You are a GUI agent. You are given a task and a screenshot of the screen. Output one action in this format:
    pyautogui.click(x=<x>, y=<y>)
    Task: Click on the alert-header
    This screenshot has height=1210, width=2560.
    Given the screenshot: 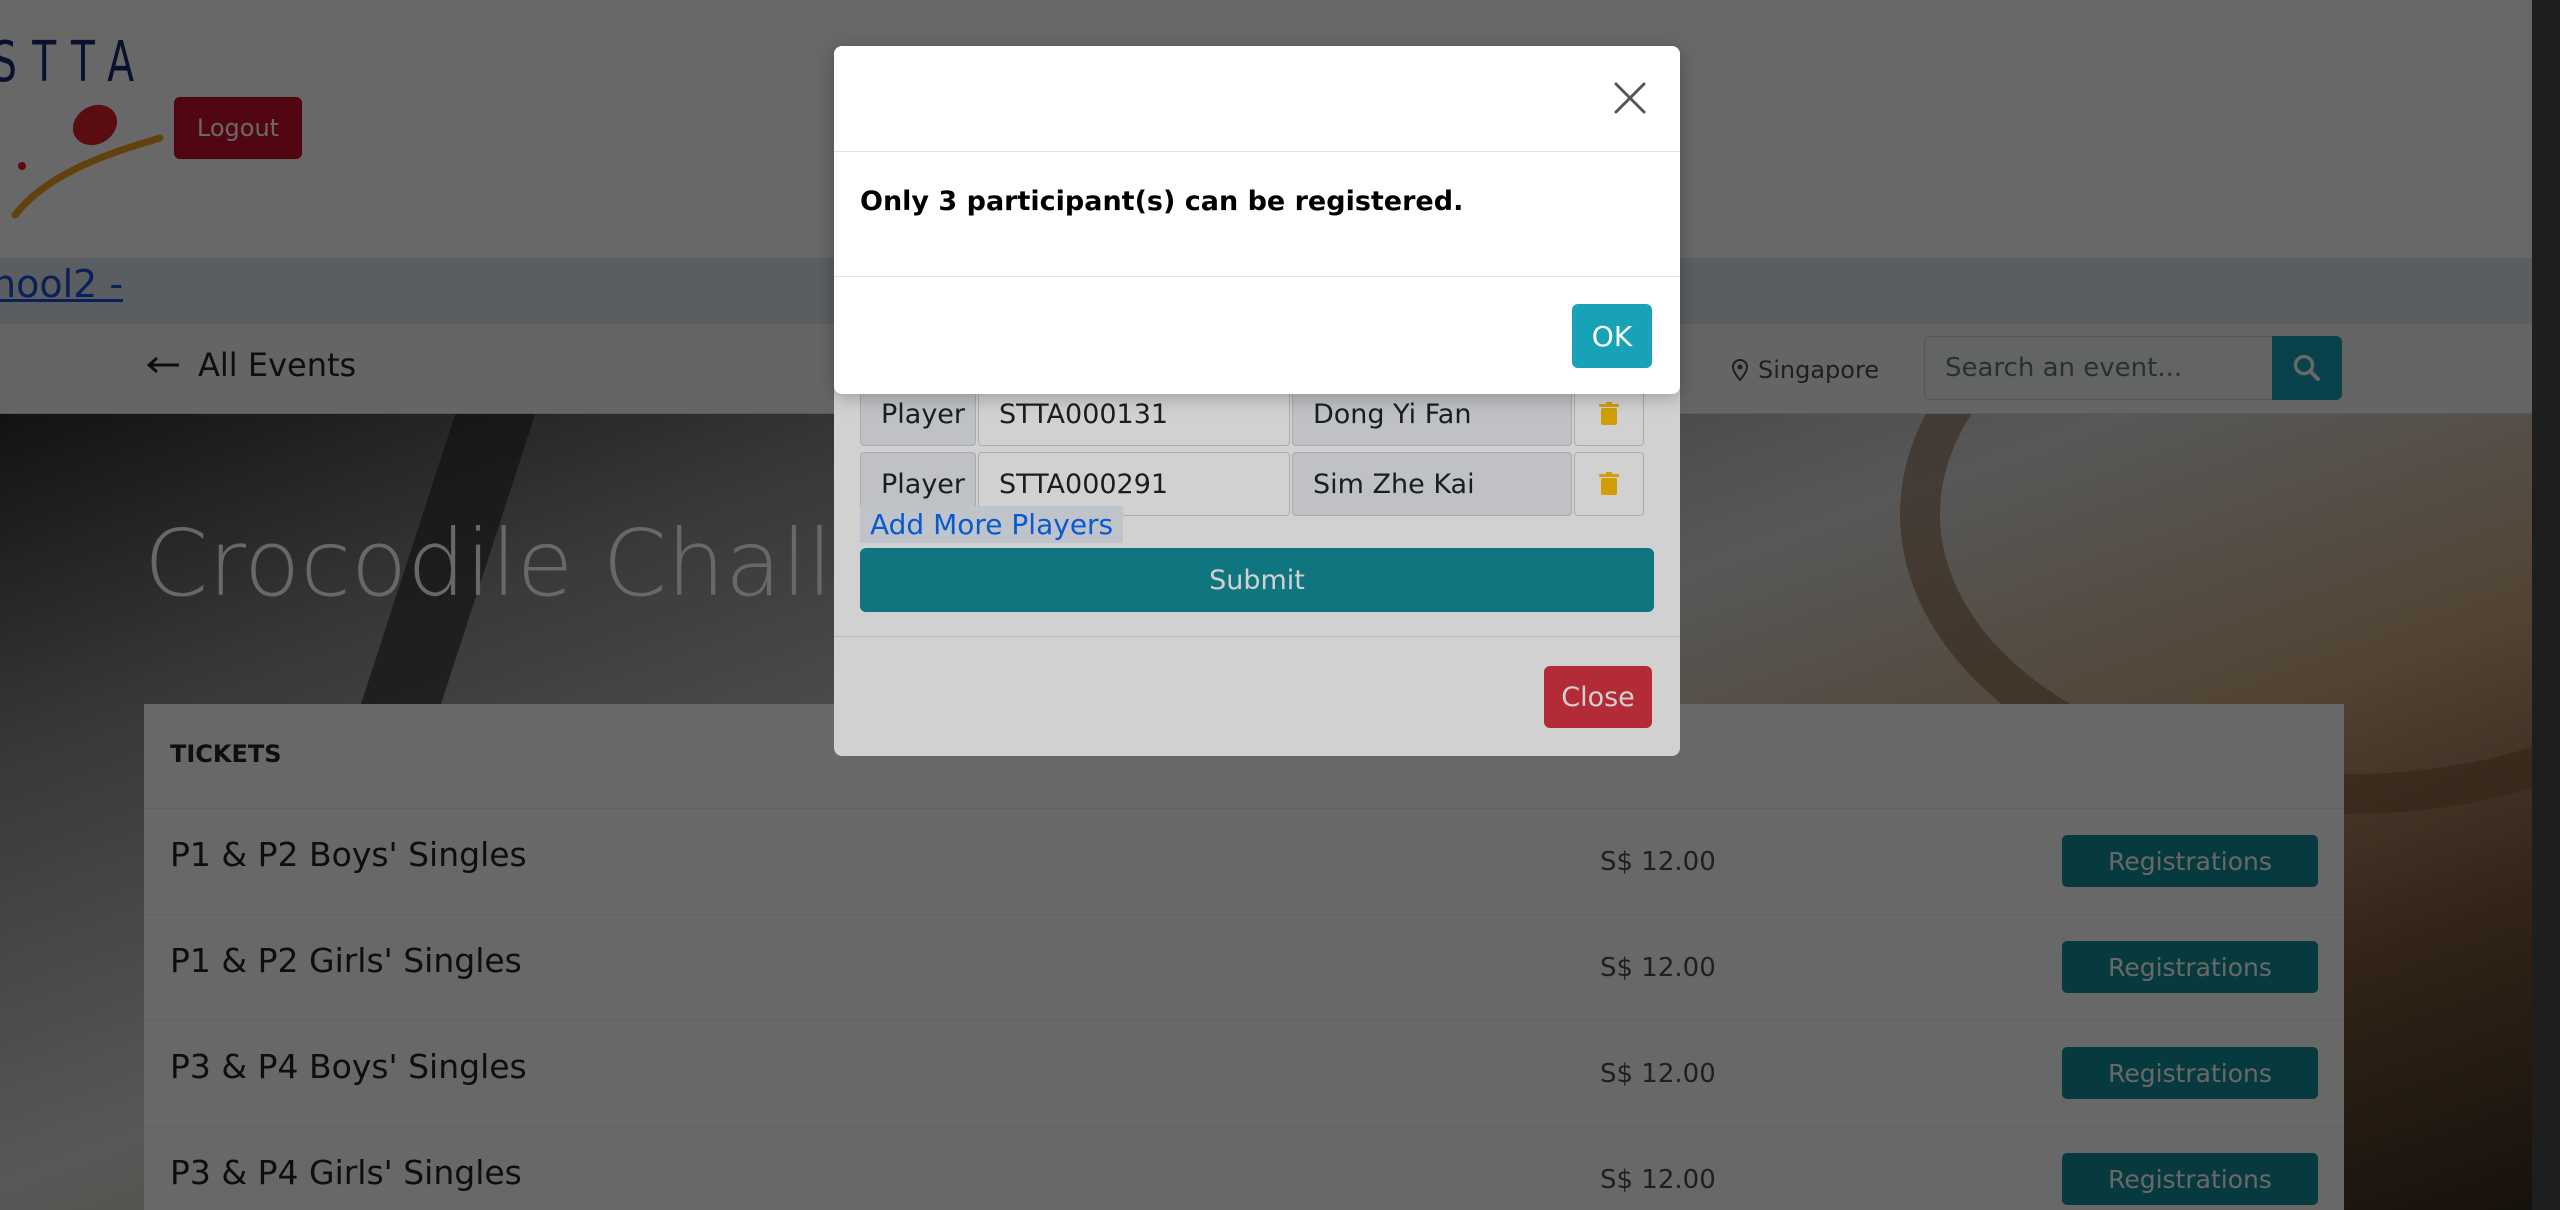 What is the action you would take?
    pyautogui.click(x=1257, y=99)
    